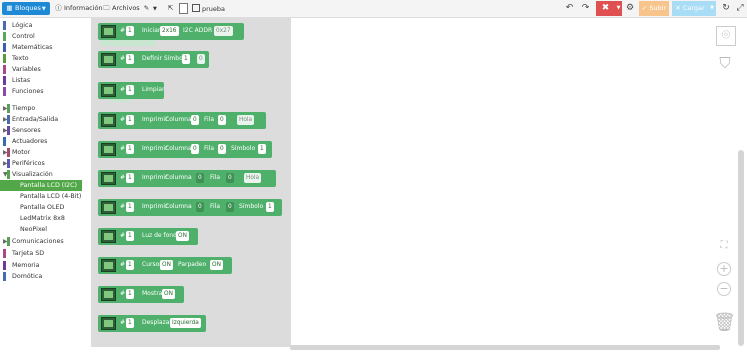 Image resolution: width=747 pixels, height=357 pixels. I want to click on block-lcd-display: # 1 Mostrar ON, so click(141, 294).